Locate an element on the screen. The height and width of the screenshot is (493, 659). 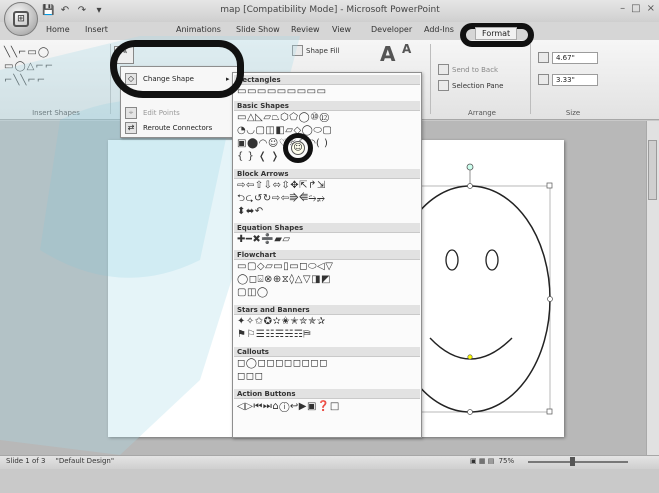
shape-row: ◻◻◻ is located at coordinates (250, 377).